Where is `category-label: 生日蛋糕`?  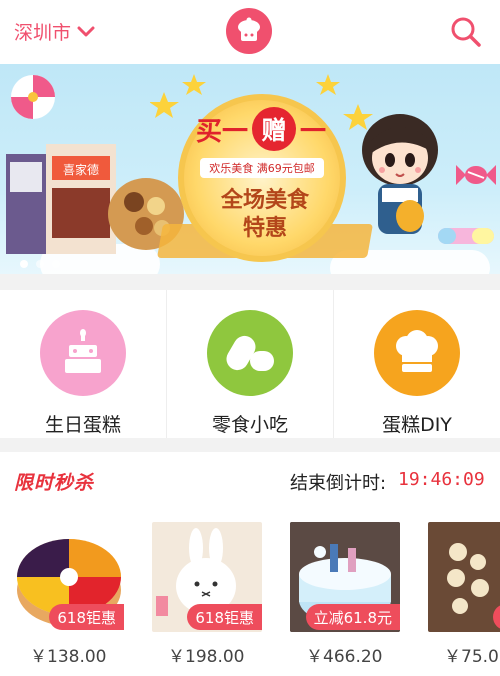 category-label: 生日蛋糕 is located at coordinates (82, 425).